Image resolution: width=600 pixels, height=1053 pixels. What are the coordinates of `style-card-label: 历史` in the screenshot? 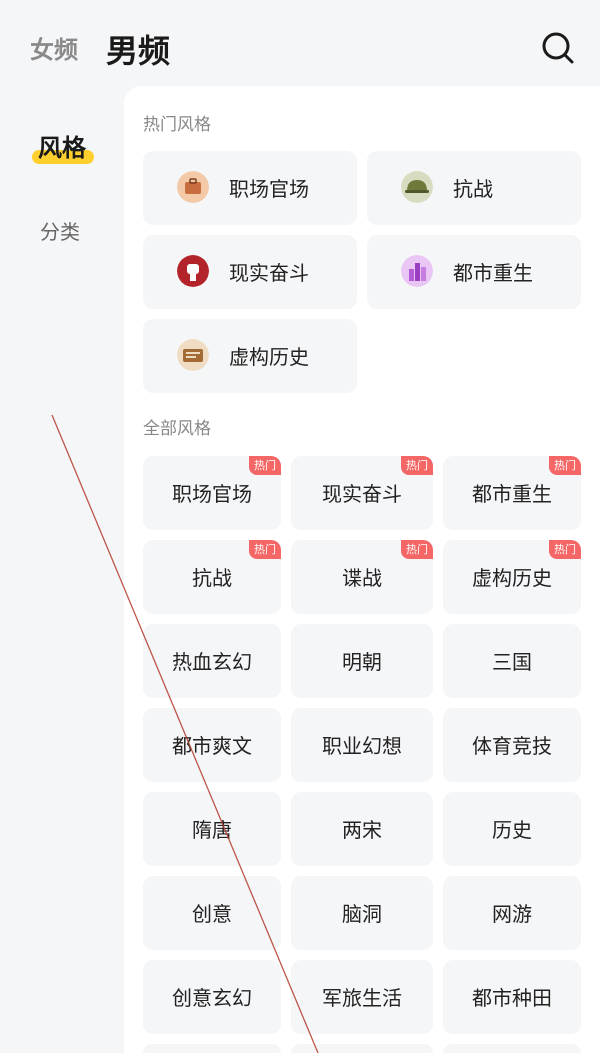 It's located at (512, 830).